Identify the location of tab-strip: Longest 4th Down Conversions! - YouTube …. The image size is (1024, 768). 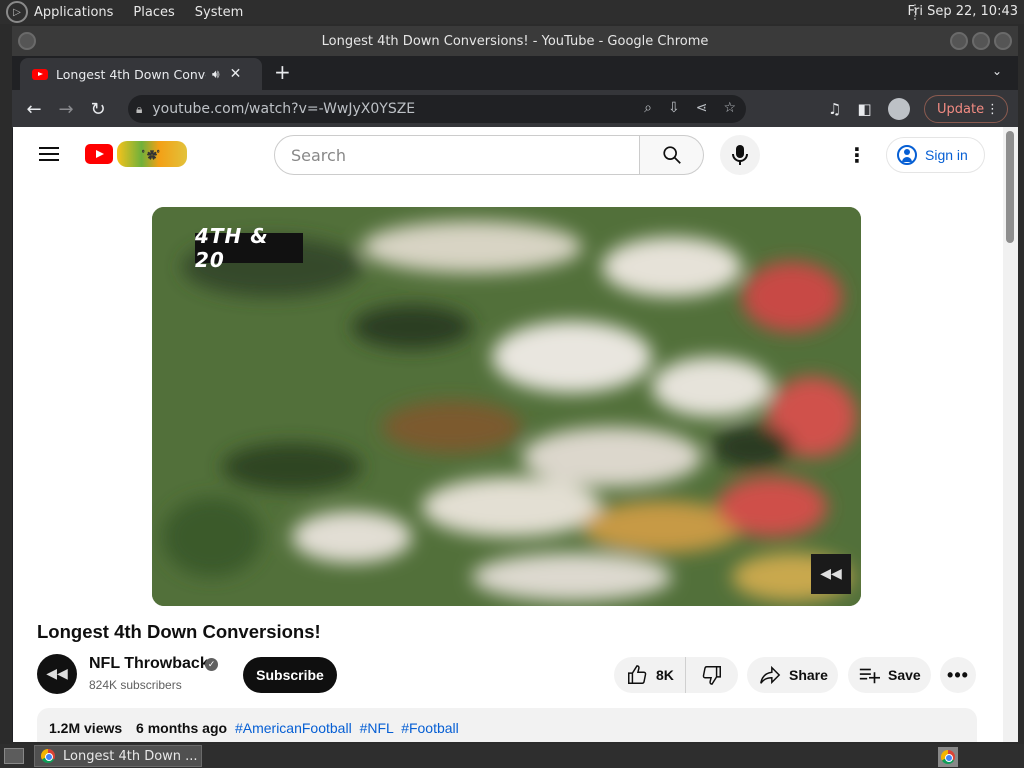
(515, 73).